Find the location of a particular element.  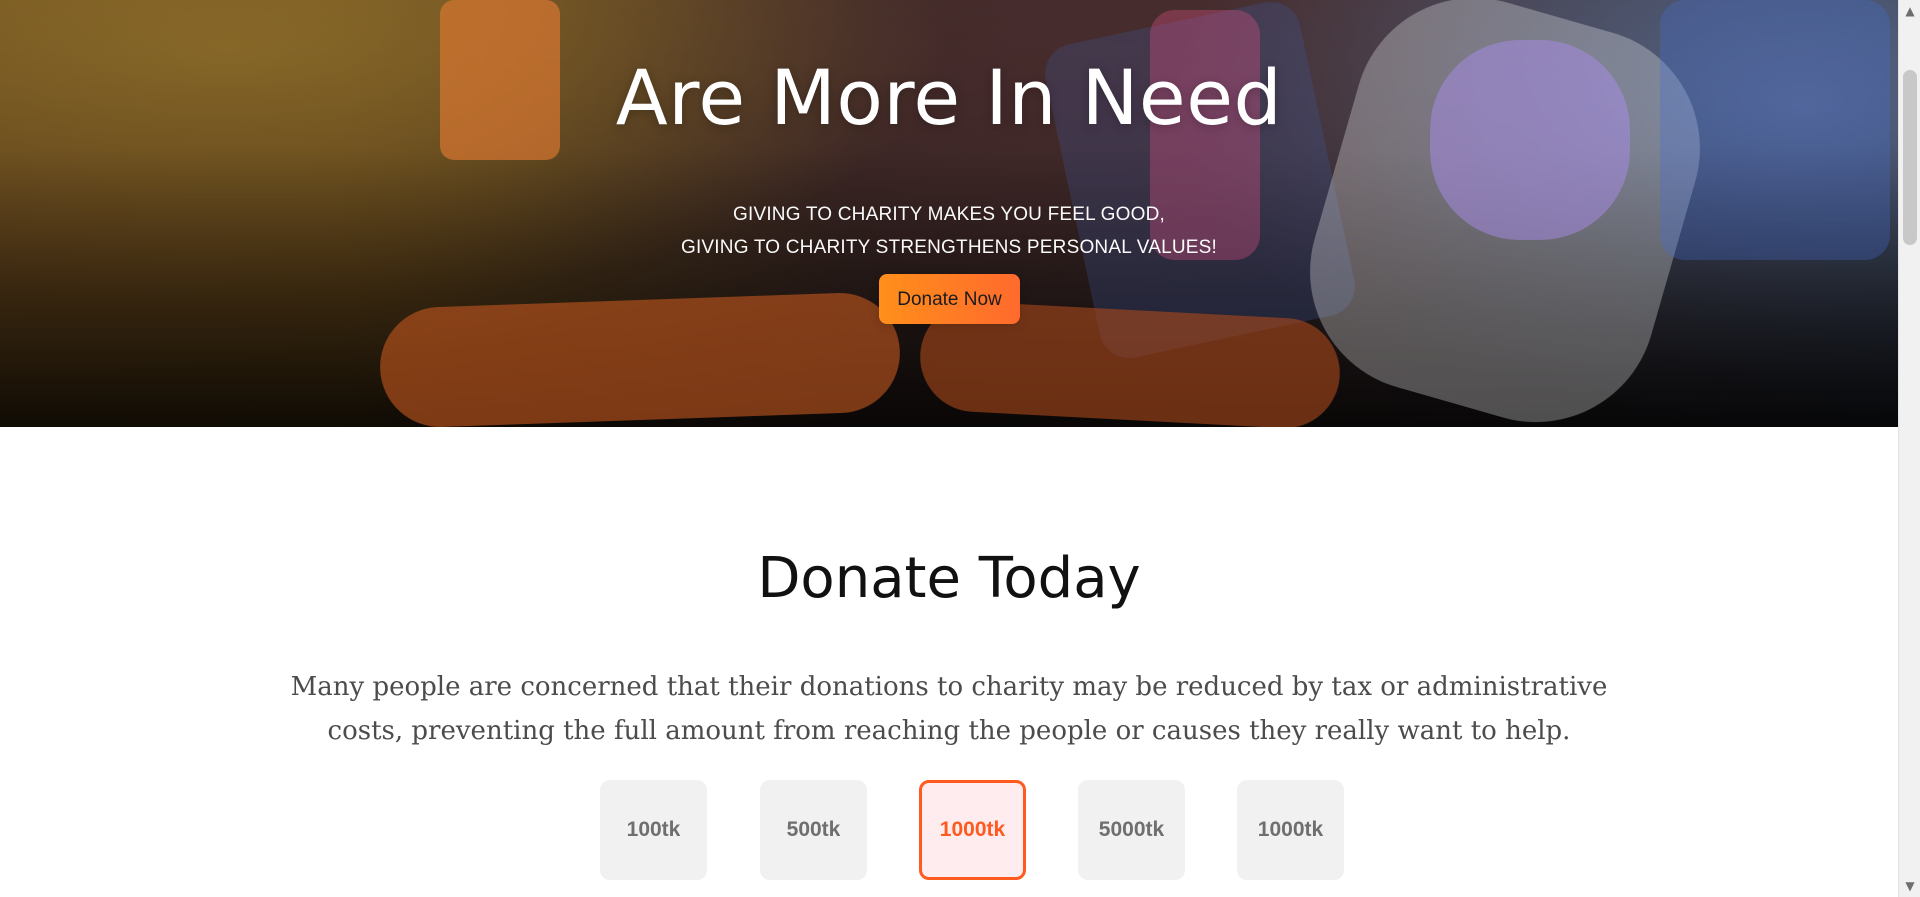

scroll-thumb is located at coordinates (1910, 157).